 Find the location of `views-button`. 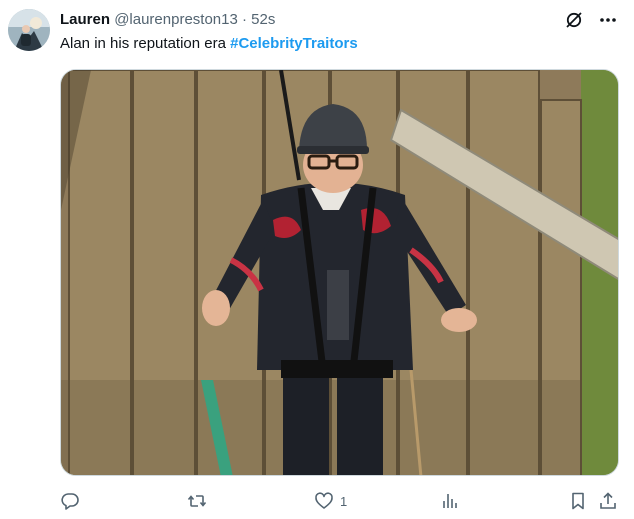

views-button is located at coordinates (453, 501).